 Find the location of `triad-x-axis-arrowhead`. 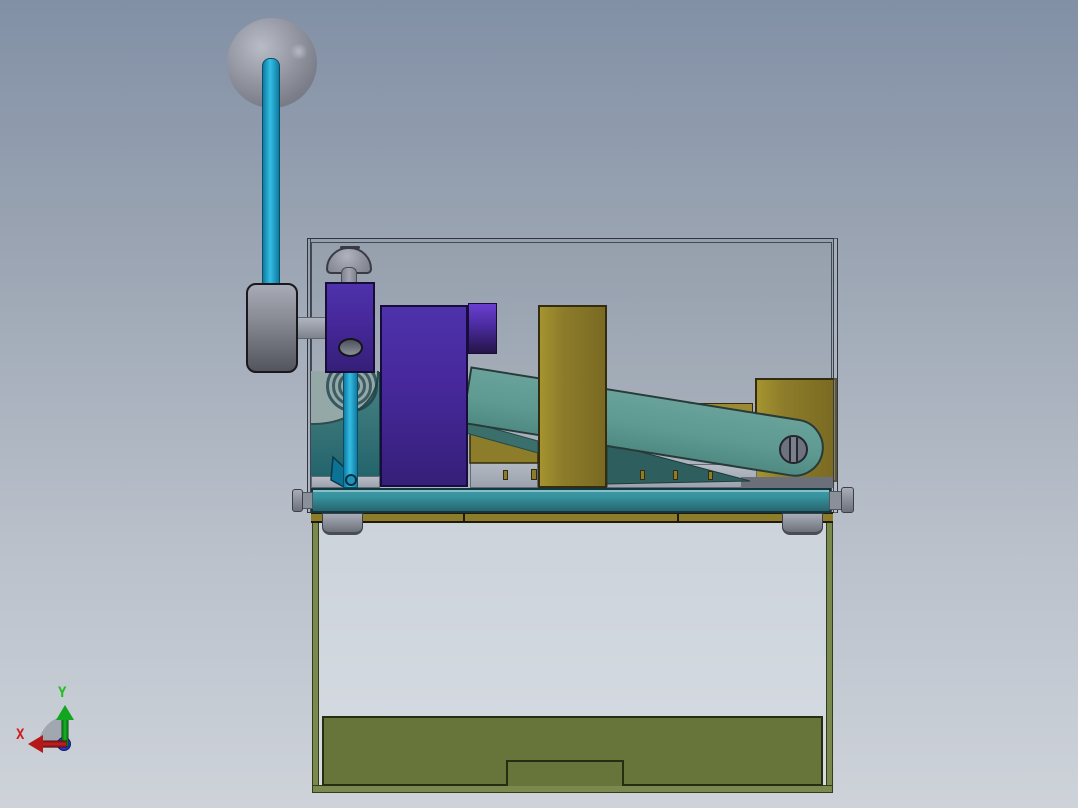

triad-x-axis-arrowhead is located at coordinates (35, 744).